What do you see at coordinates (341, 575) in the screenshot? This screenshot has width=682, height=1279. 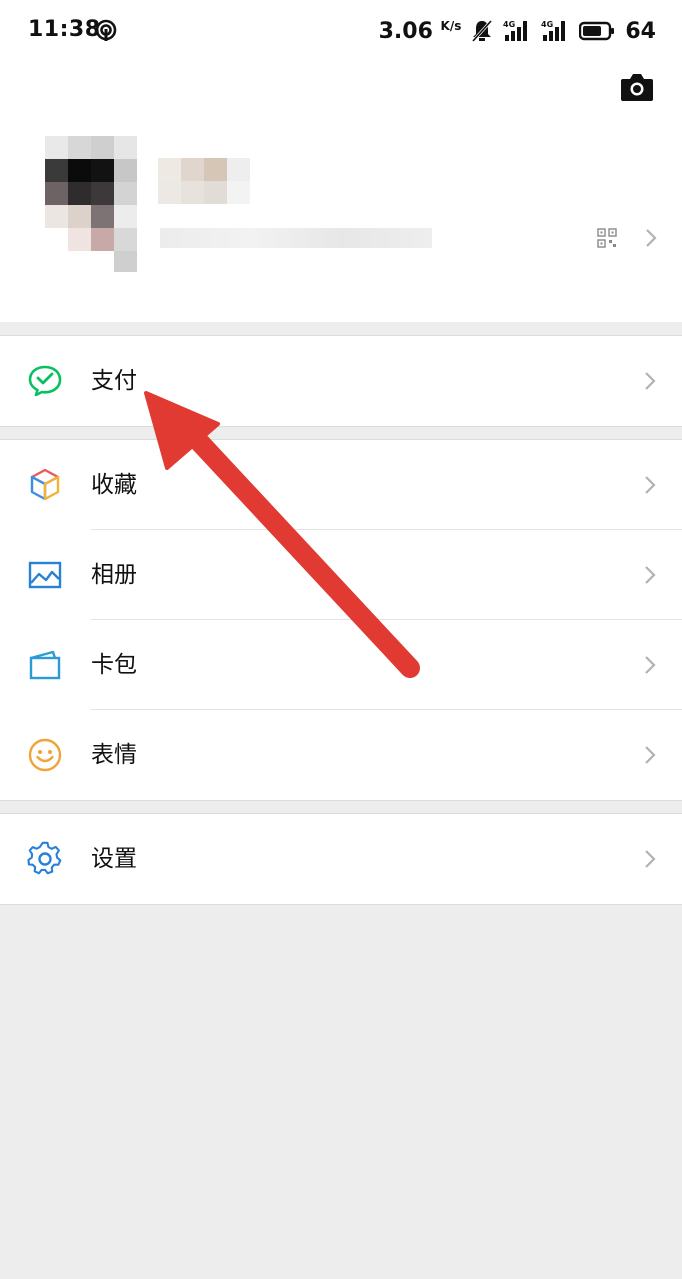 I see `menu-item-album: 相册` at bounding box center [341, 575].